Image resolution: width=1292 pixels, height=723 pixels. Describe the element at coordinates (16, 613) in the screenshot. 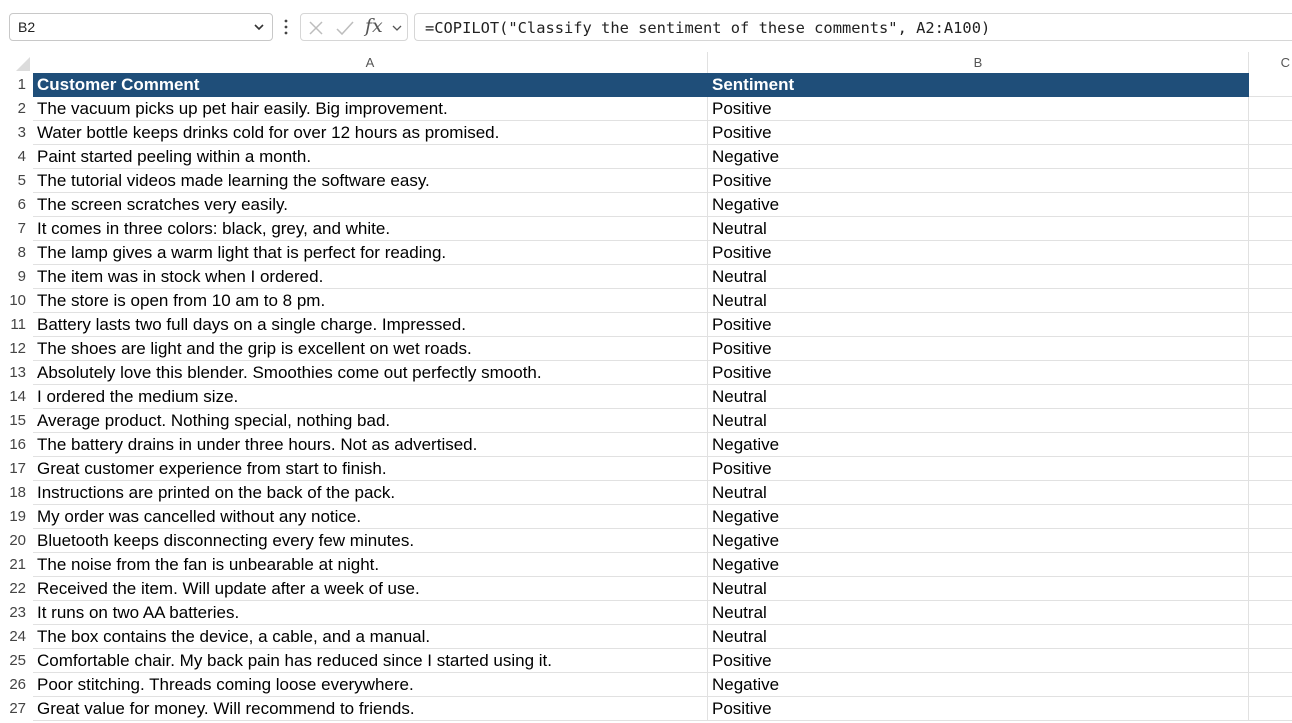

I see `row-number: 23` at that location.